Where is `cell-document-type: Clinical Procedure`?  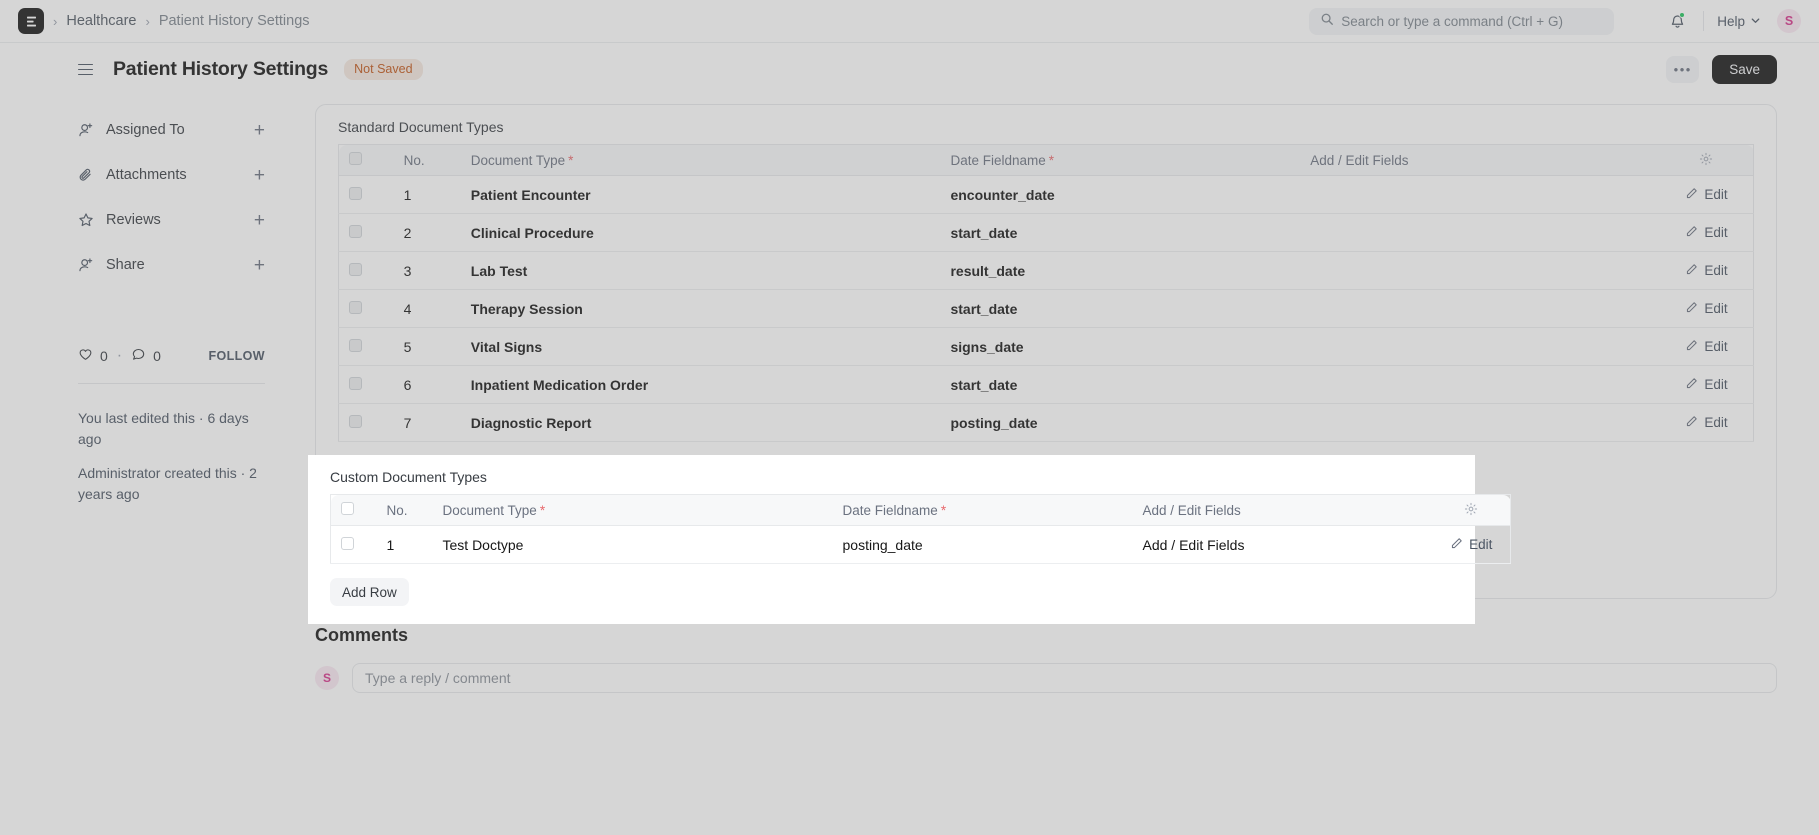
cell-document-type: Clinical Procedure is located at coordinates (700, 232).